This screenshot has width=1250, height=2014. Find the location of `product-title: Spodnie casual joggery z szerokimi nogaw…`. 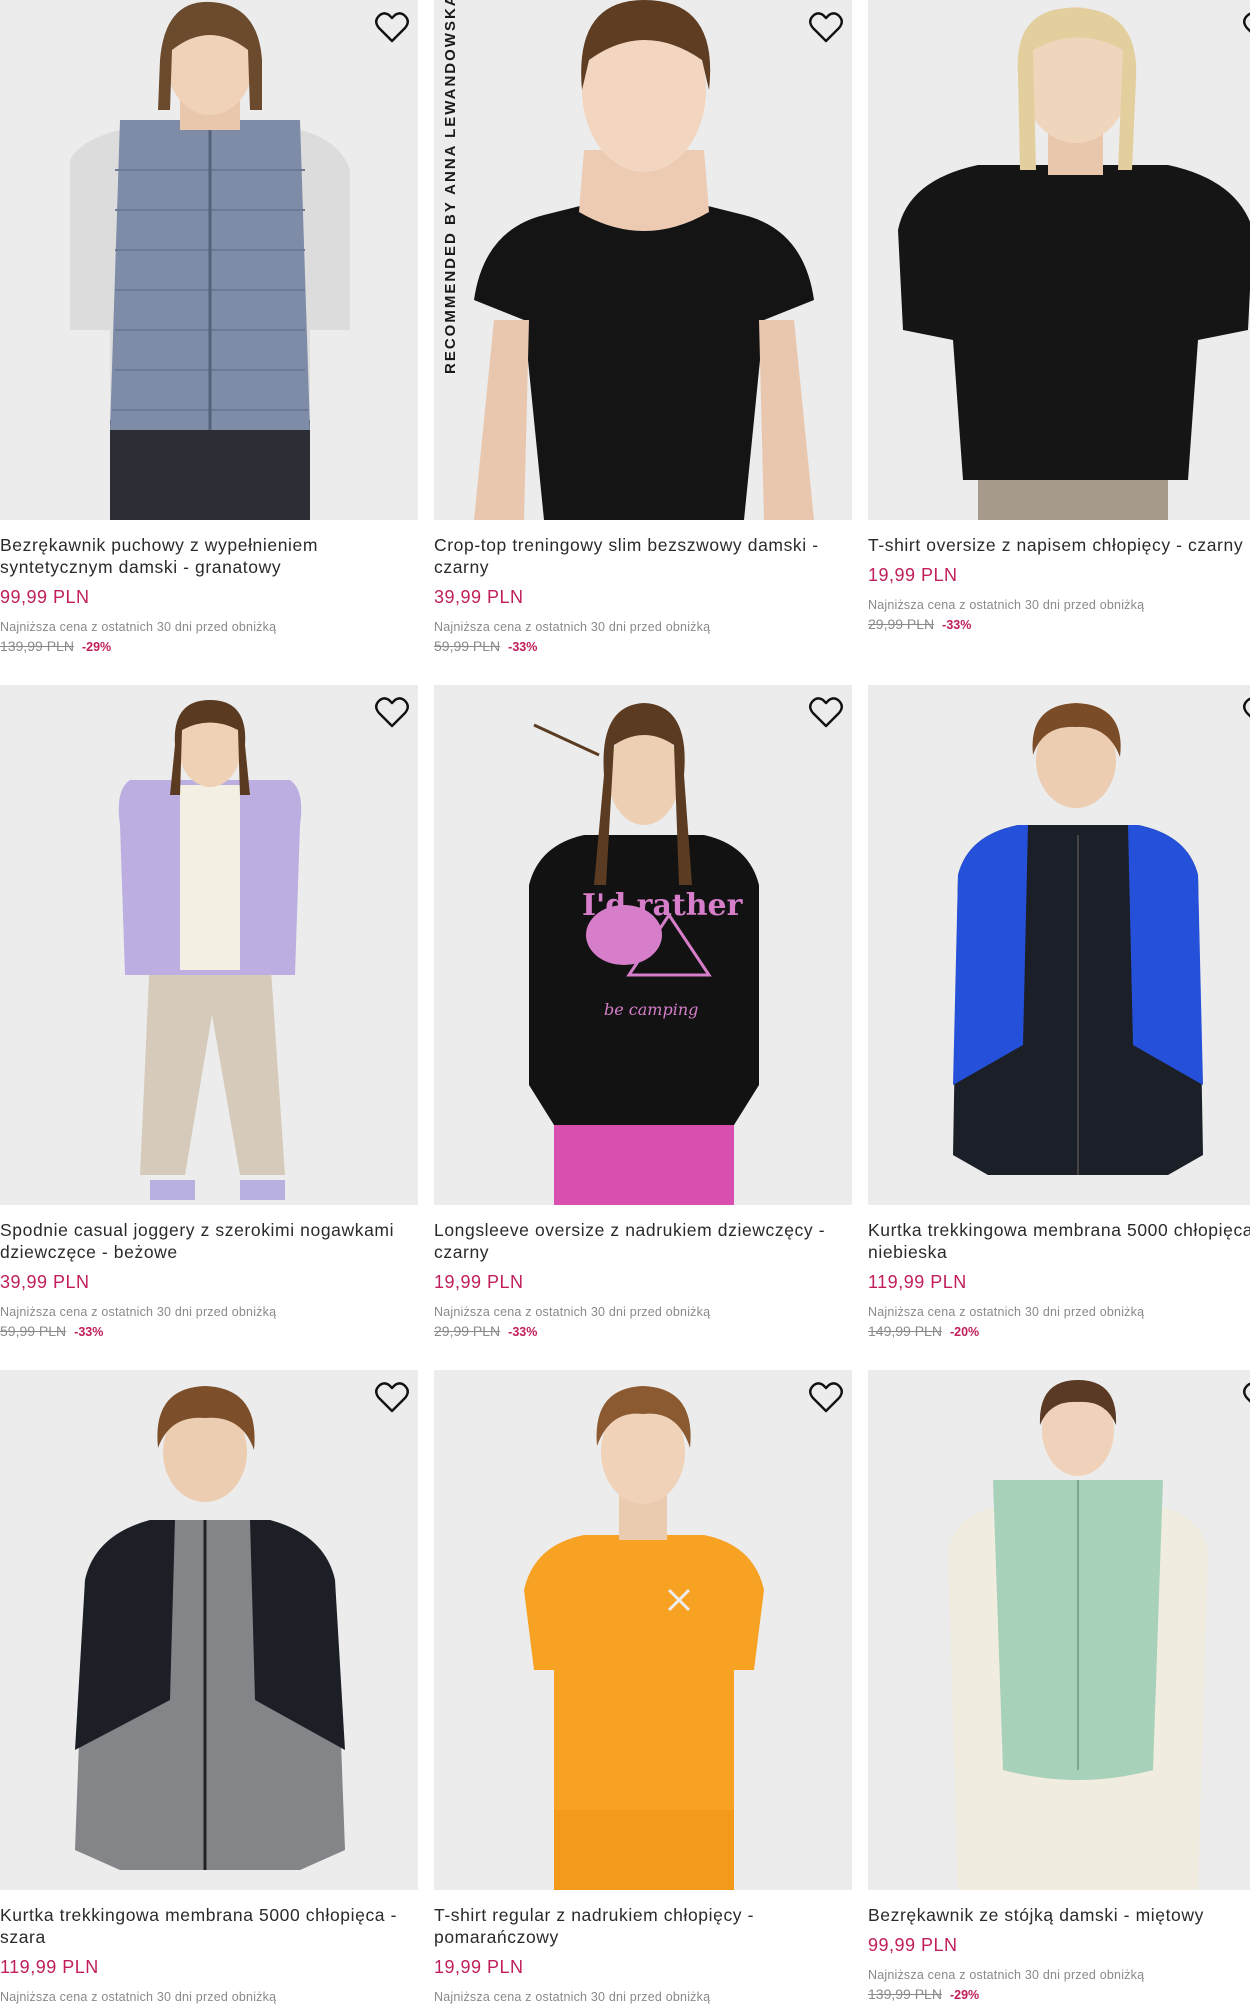

product-title: Spodnie casual joggery z szerokimi nogaw… is located at coordinates (215, 1241).